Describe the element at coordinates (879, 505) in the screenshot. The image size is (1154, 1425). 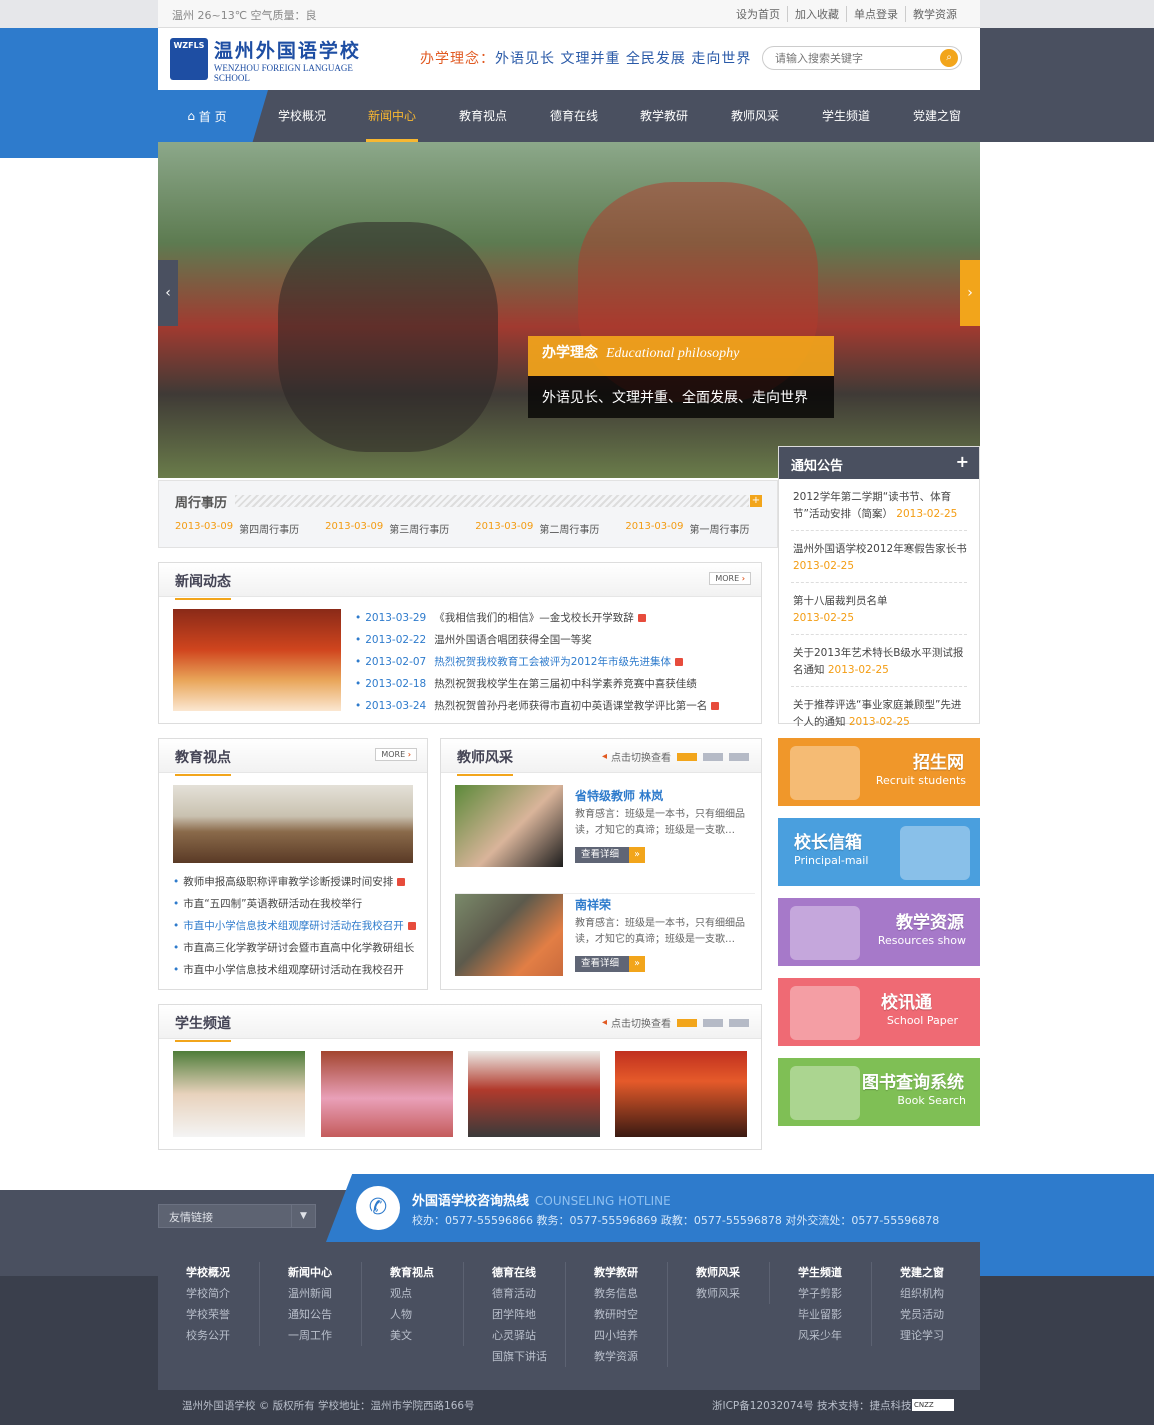
I see `notice-item: 2012学年第二学期“读书节、体育节”活动安排（简案） 2013-02-25` at that location.